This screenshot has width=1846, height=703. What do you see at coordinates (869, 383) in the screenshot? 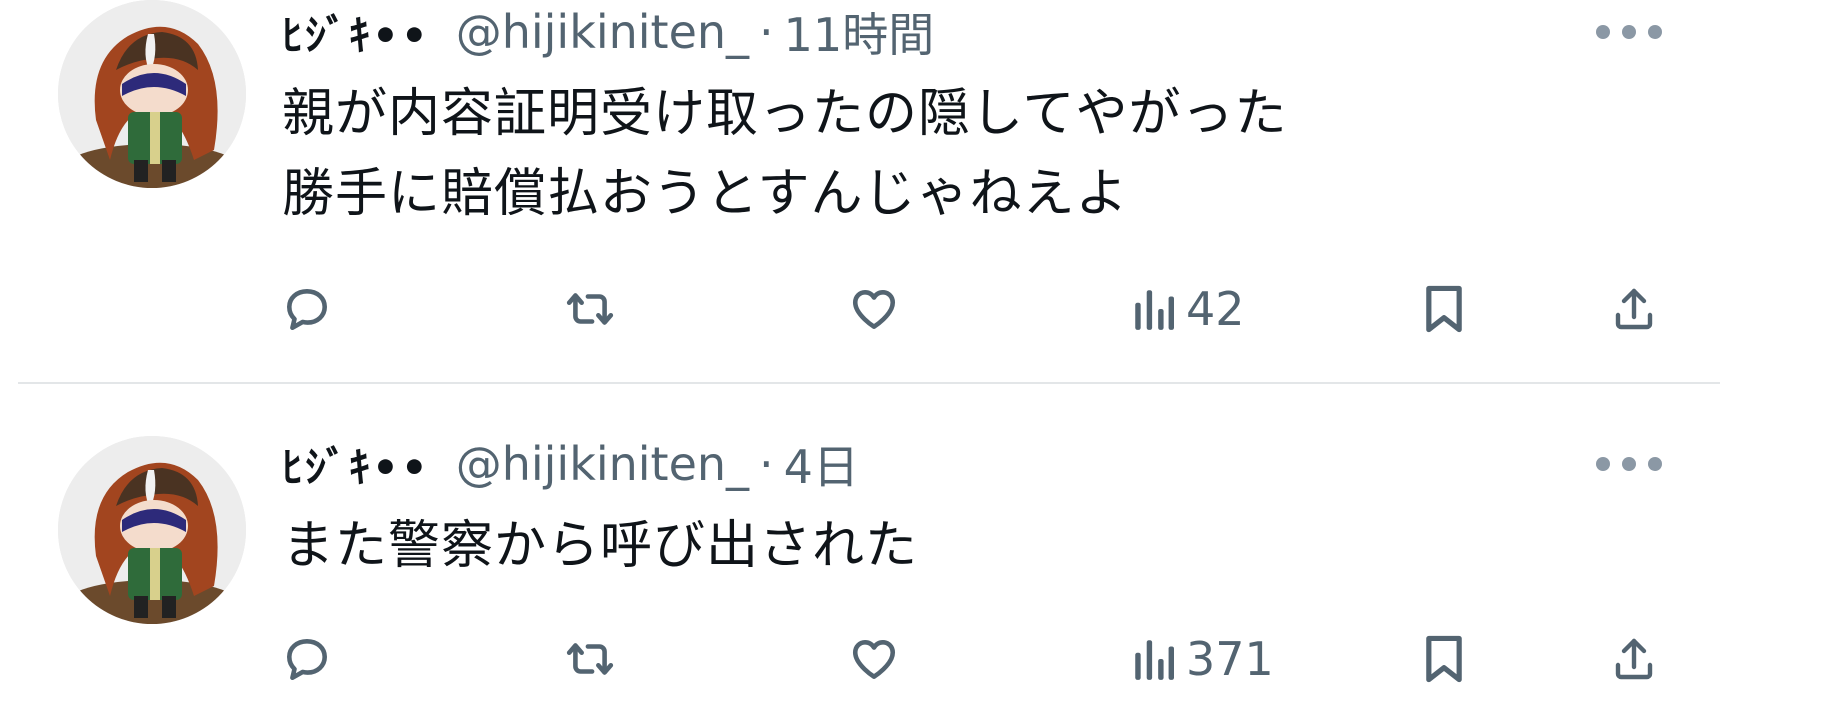
I see `tweet-divider` at bounding box center [869, 383].